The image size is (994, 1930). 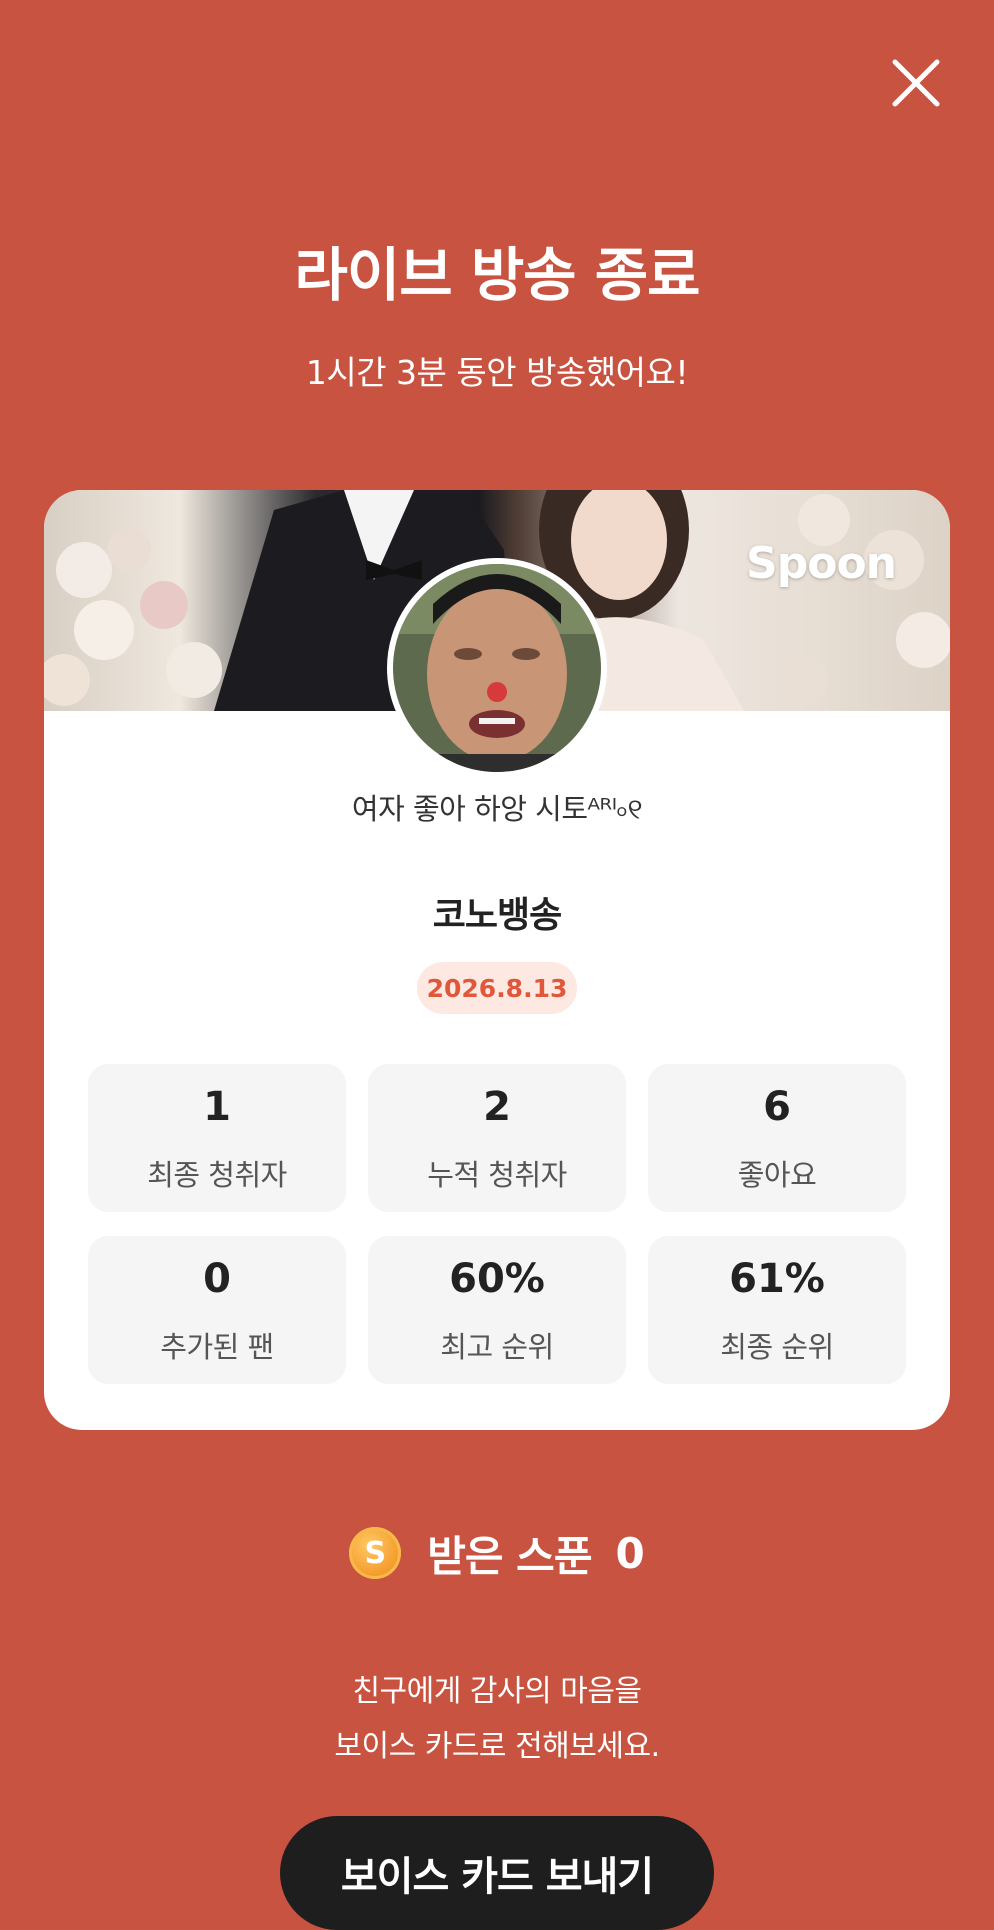 I want to click on voice-card-message: 친구에게 감사의 마음을 보이스 카드로 전해보세요., so click(x=497, y=1719).